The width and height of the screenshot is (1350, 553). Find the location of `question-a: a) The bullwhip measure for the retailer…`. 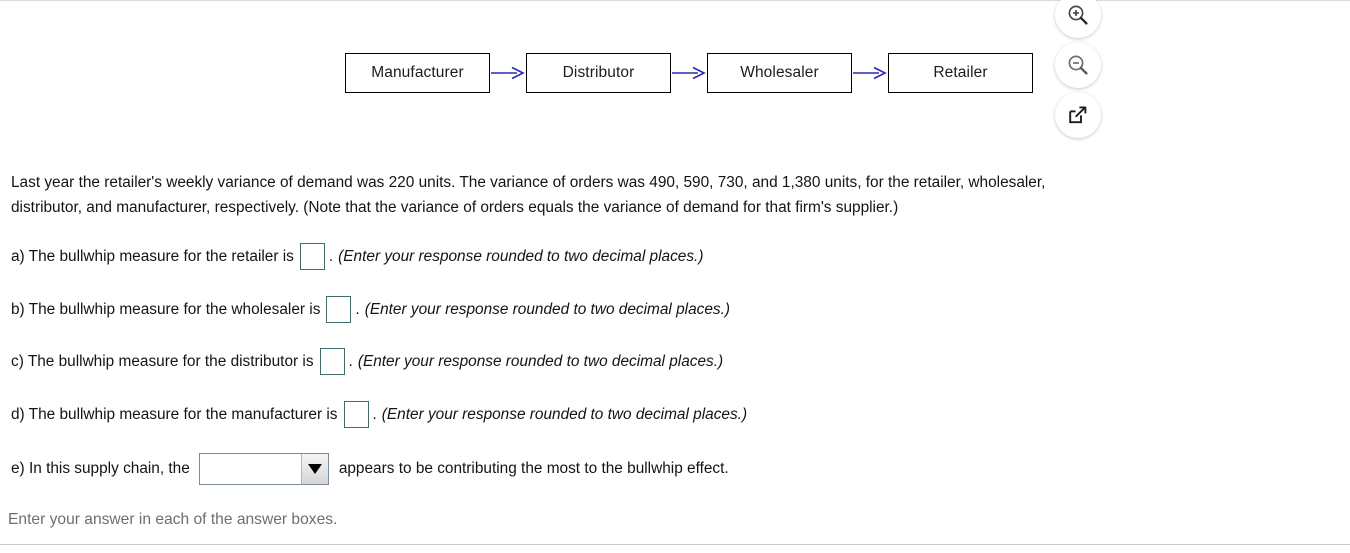

question-a: a) The bullwhip measure for the retailer… is located at coordinates (357, 256).